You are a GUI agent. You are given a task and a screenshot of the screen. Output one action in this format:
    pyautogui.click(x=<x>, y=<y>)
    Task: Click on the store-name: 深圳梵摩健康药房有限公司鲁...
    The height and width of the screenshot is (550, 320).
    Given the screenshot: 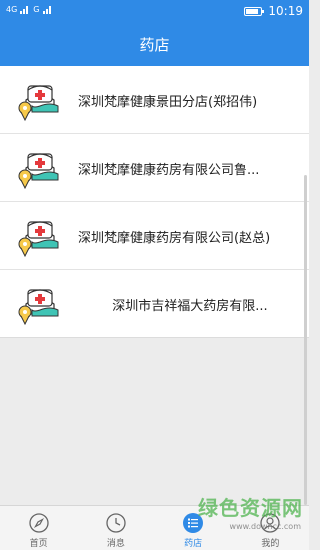 What is the action you would take?
    pyautogui.click(x=169, y=170)
    